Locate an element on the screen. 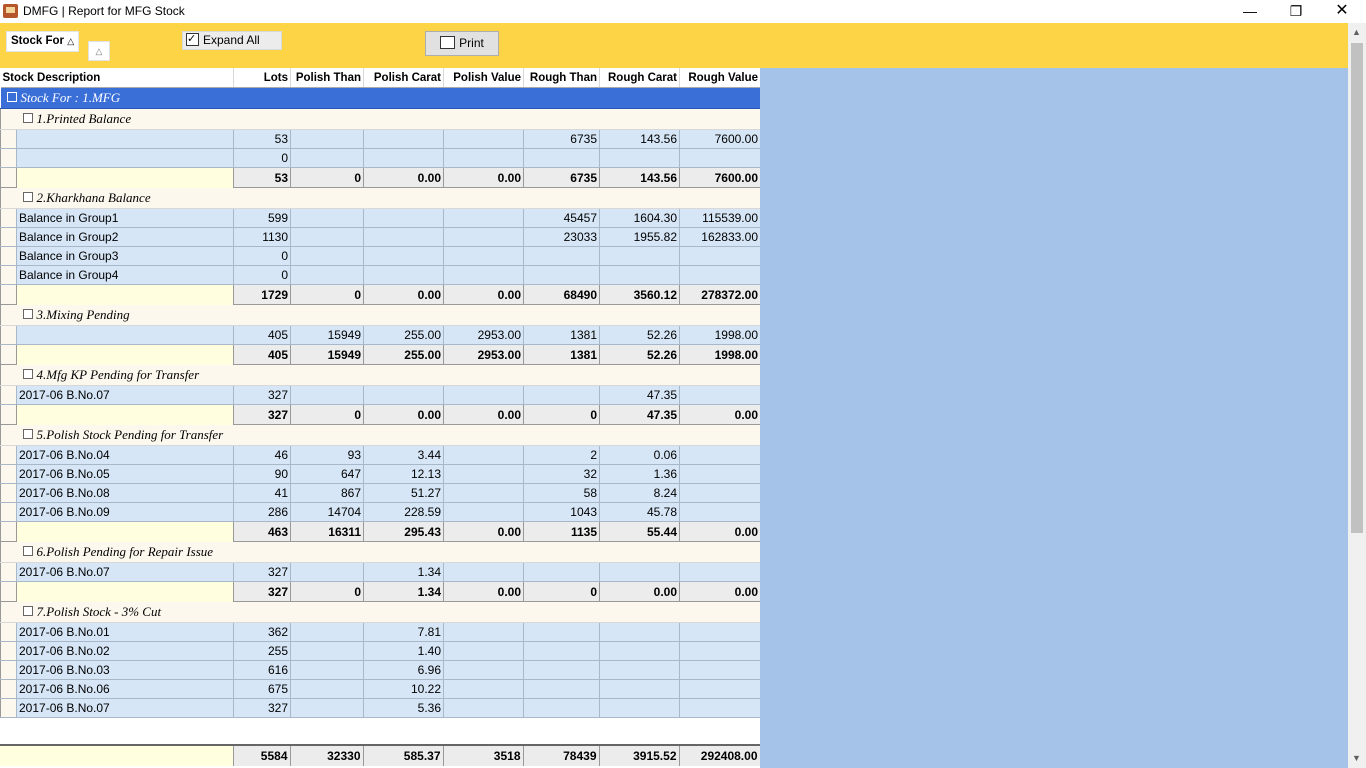  table-row: Balance in Group4 0 is located at coordinates (380, 275).